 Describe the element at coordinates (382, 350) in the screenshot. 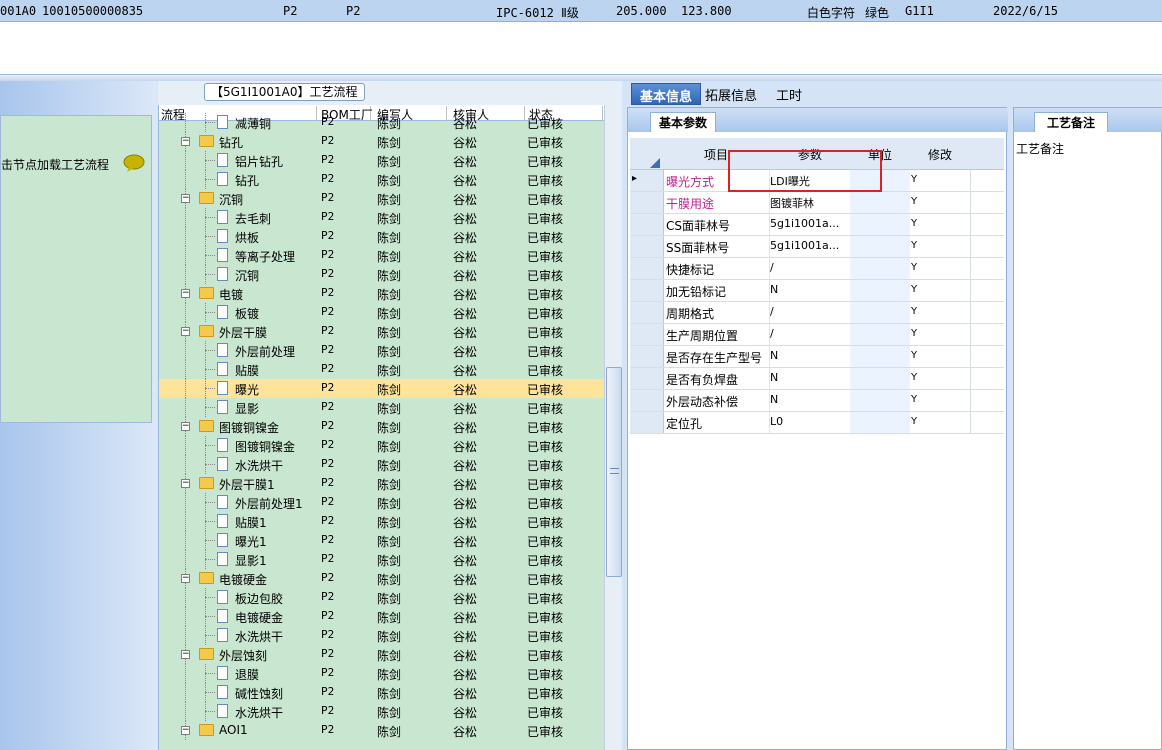

I see `table-row: 外层前处理 P2 陈剑 谷松 已审核` at that location.